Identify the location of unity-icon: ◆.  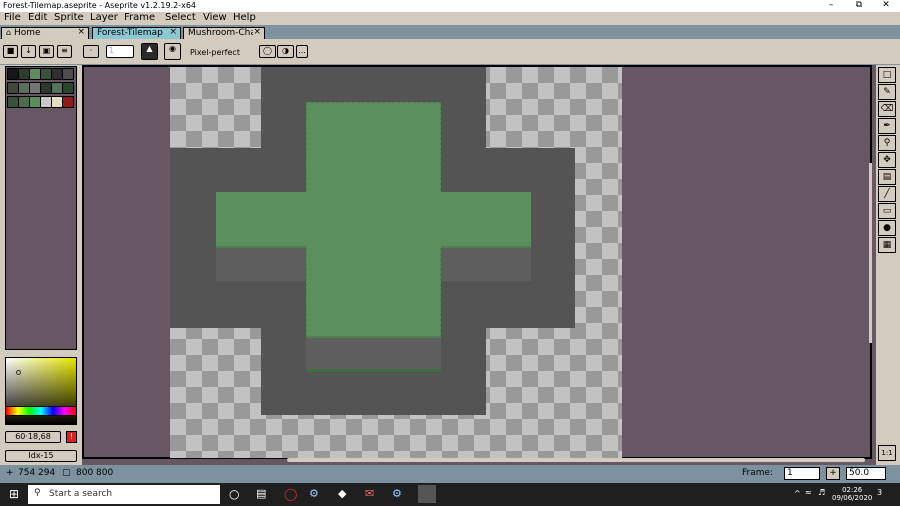
(342, 493).